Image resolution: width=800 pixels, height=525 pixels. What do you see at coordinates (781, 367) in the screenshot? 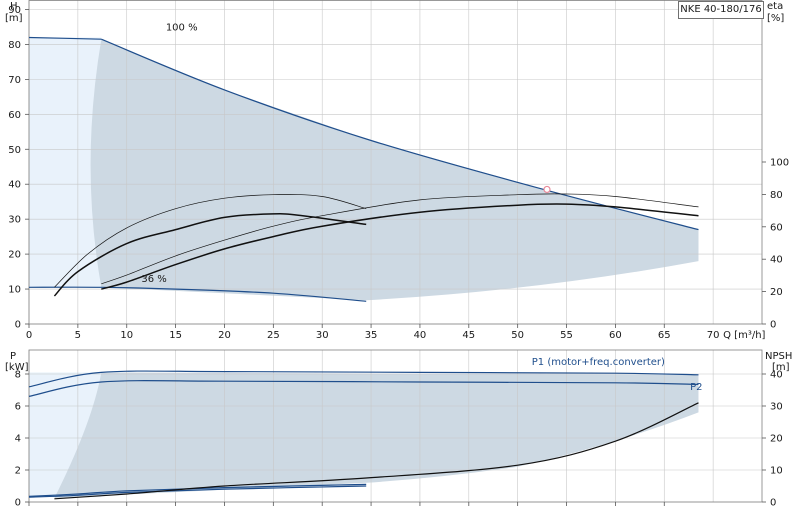
I see `npsh-axis-unit: [m]` at bounding box center [781, 367].